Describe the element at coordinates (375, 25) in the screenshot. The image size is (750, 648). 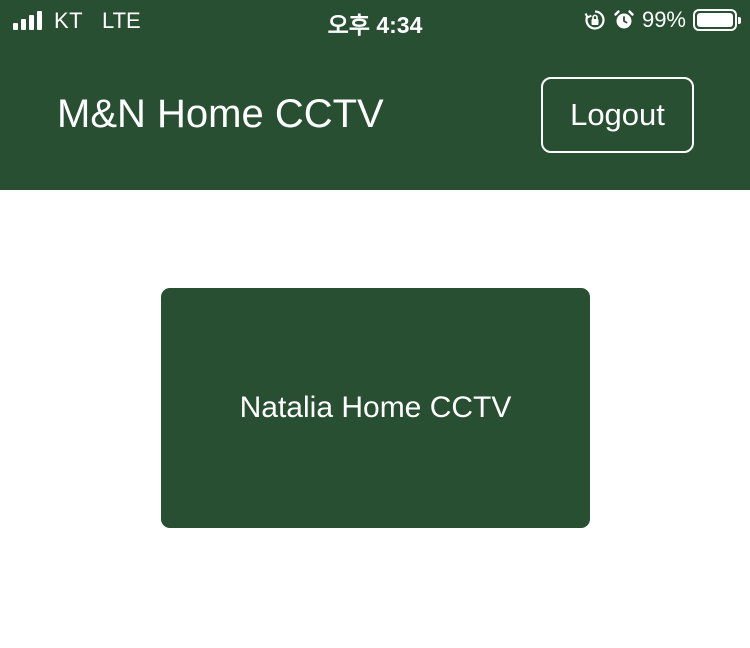
I see `status-time: 오후 4:34` at that location.